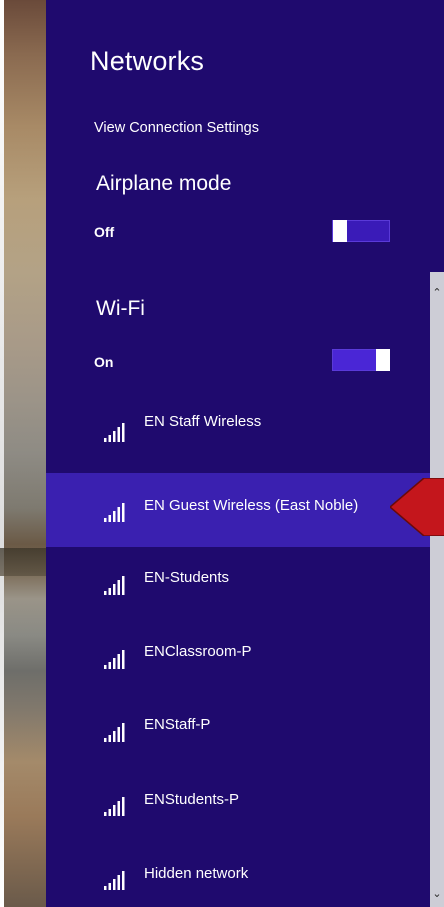 The image size is (444, 907). I want to click on network-item: EN-Students, so click(238, 584).